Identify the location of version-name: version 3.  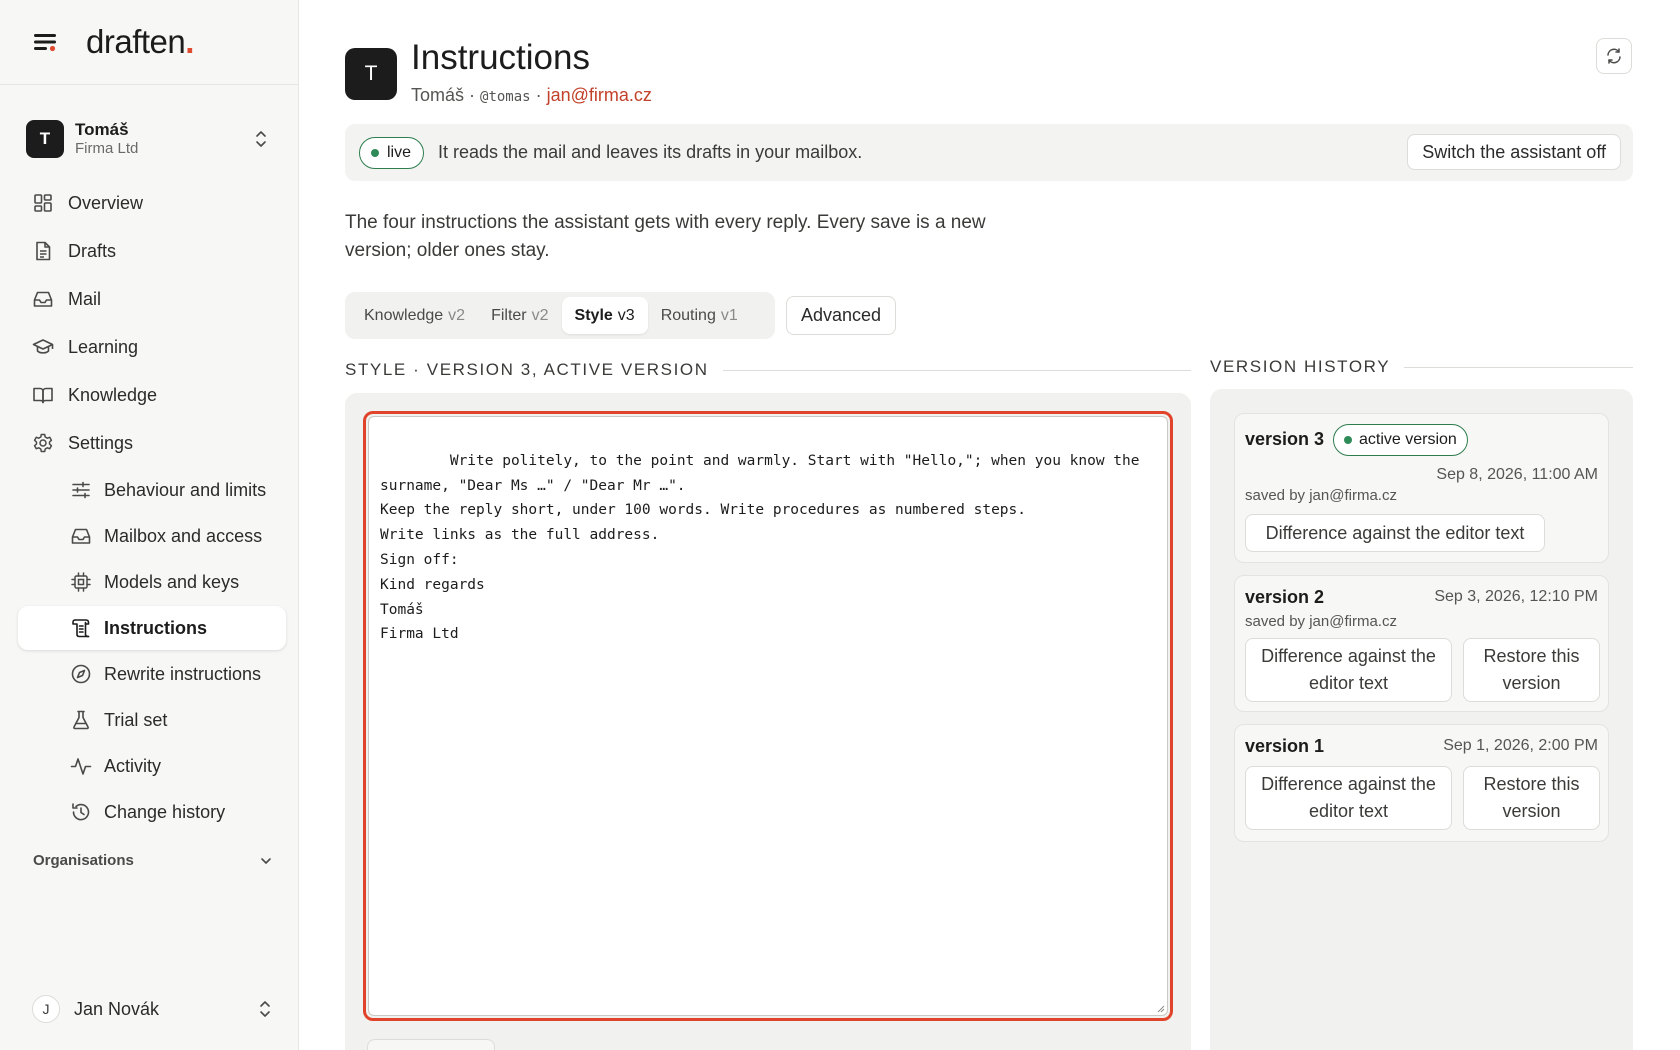
(1285, 439).